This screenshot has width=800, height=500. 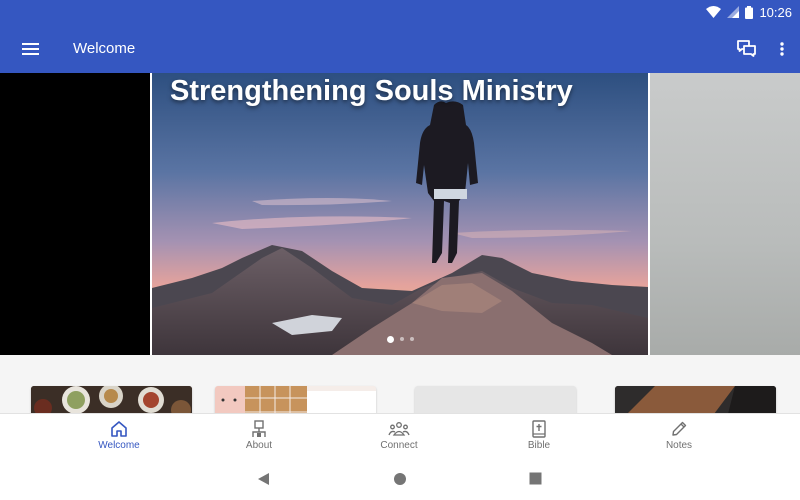 I want to click on home-circle-icon, so click(x=400, y=479).